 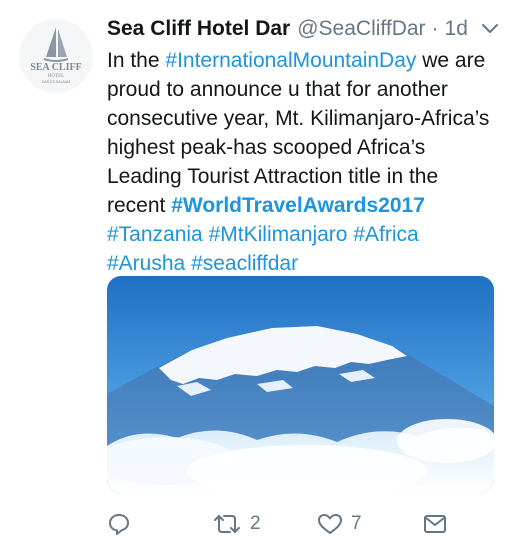 What do you see at coordinates (278, 234) in the screenshot?
I see `hashtag-link: #MtKilimanjaro` at bounding box center [278, 234].